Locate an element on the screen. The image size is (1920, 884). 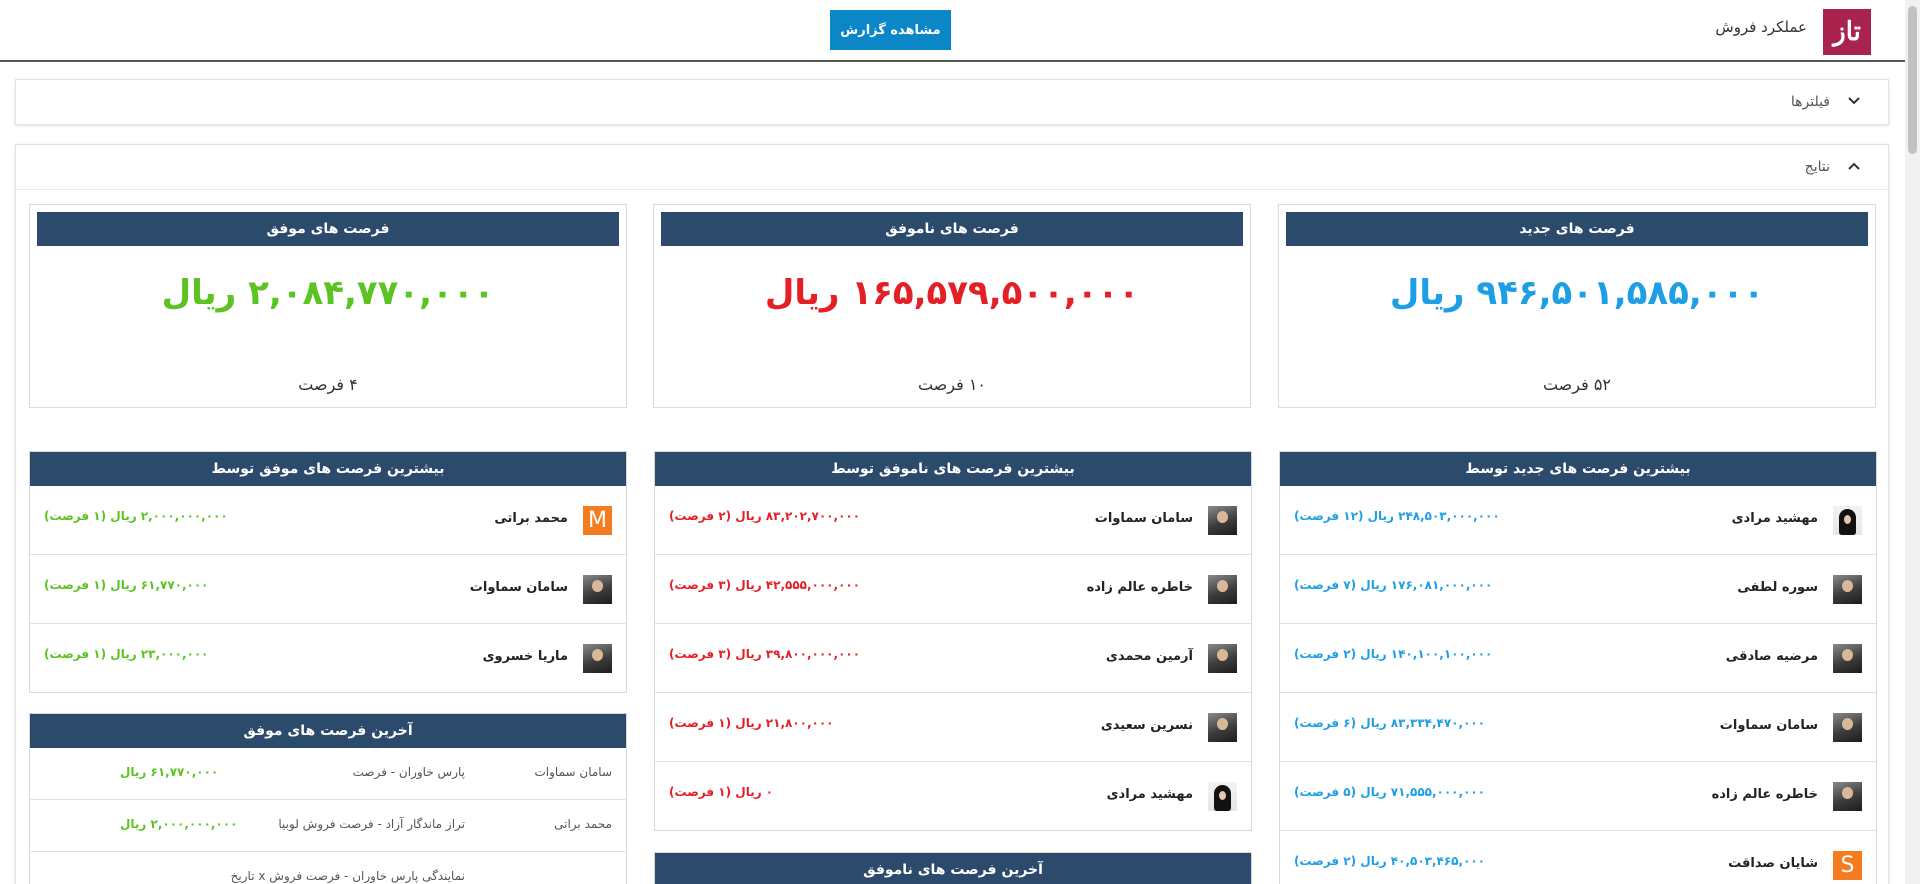
owner-name: سامان سماوات is located at coordinates (573, 772).